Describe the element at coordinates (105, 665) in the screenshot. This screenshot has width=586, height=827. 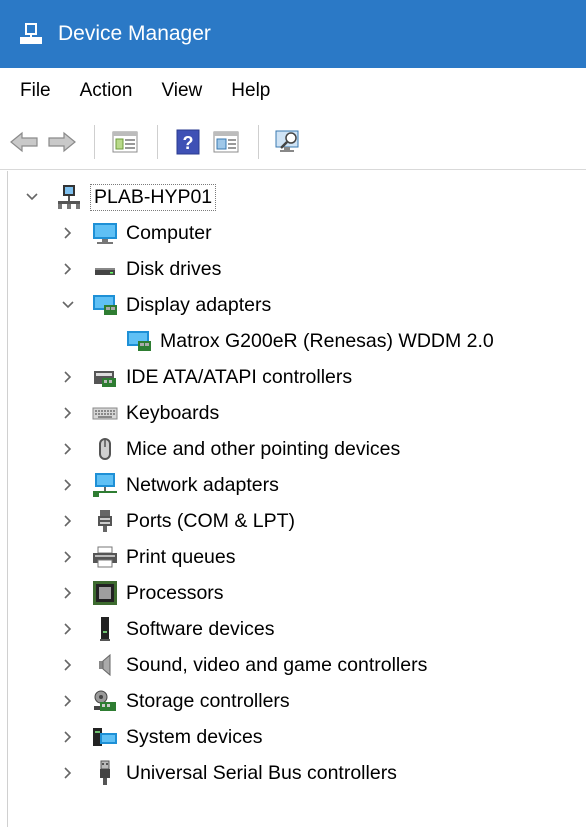
I see `speaker-icon` at that location.